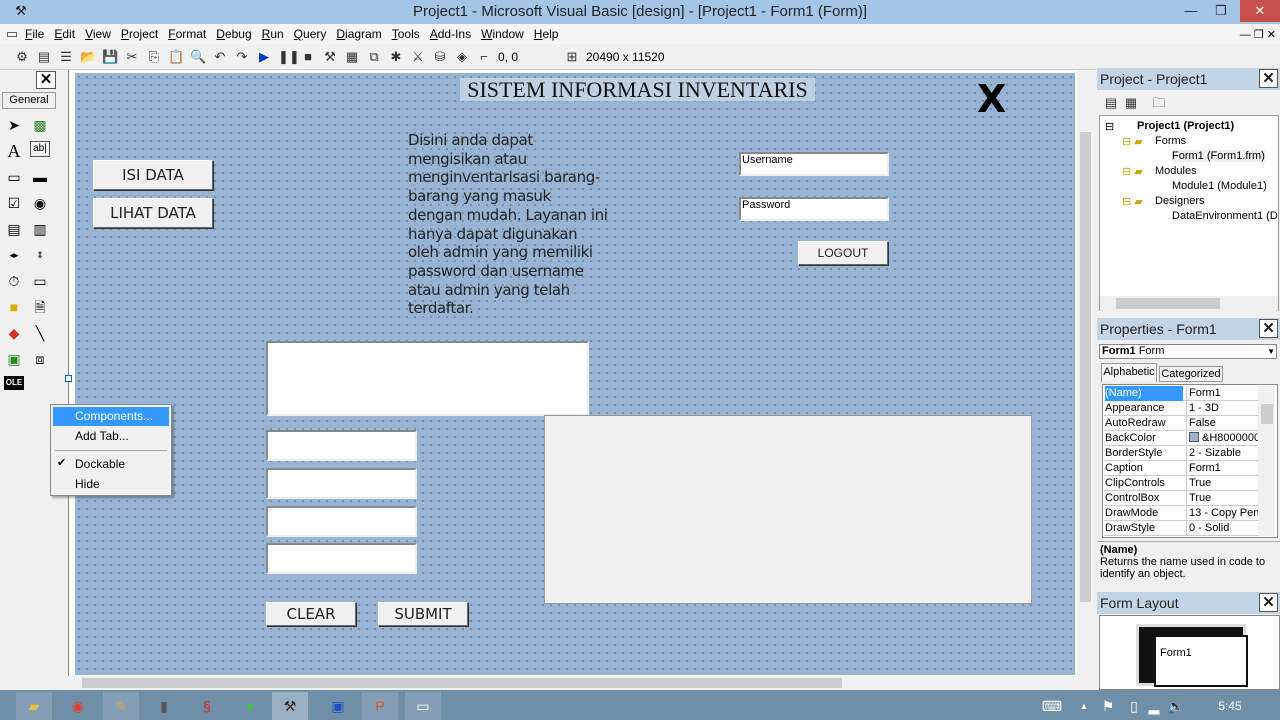 The height and width of the screenshot is (720, 1280). Describe the element at coordinates (64, 34) in the screenshot. I see `menu-edit: Edit` at that location.